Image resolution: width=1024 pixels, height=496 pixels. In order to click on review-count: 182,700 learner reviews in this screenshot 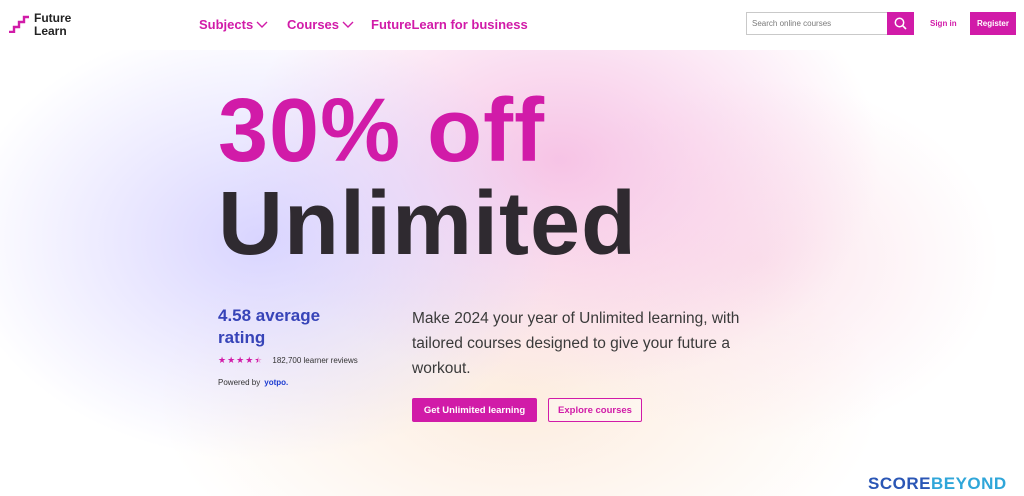, I will do `click(315, 360)`.